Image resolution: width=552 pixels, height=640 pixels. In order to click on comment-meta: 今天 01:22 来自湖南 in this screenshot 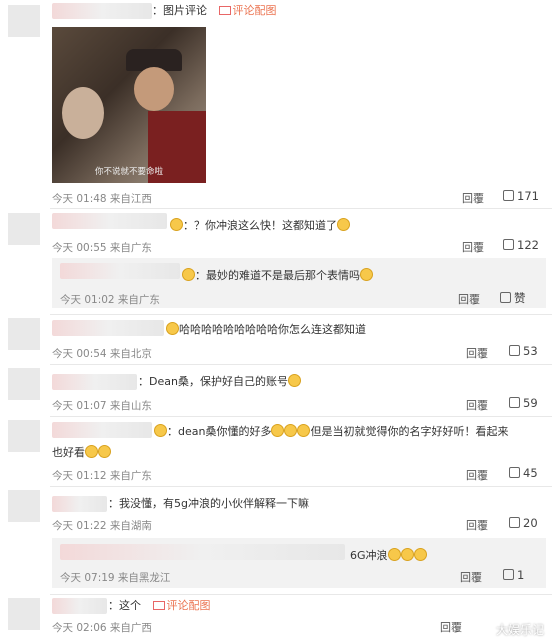, I will do `click(102, 526)`.